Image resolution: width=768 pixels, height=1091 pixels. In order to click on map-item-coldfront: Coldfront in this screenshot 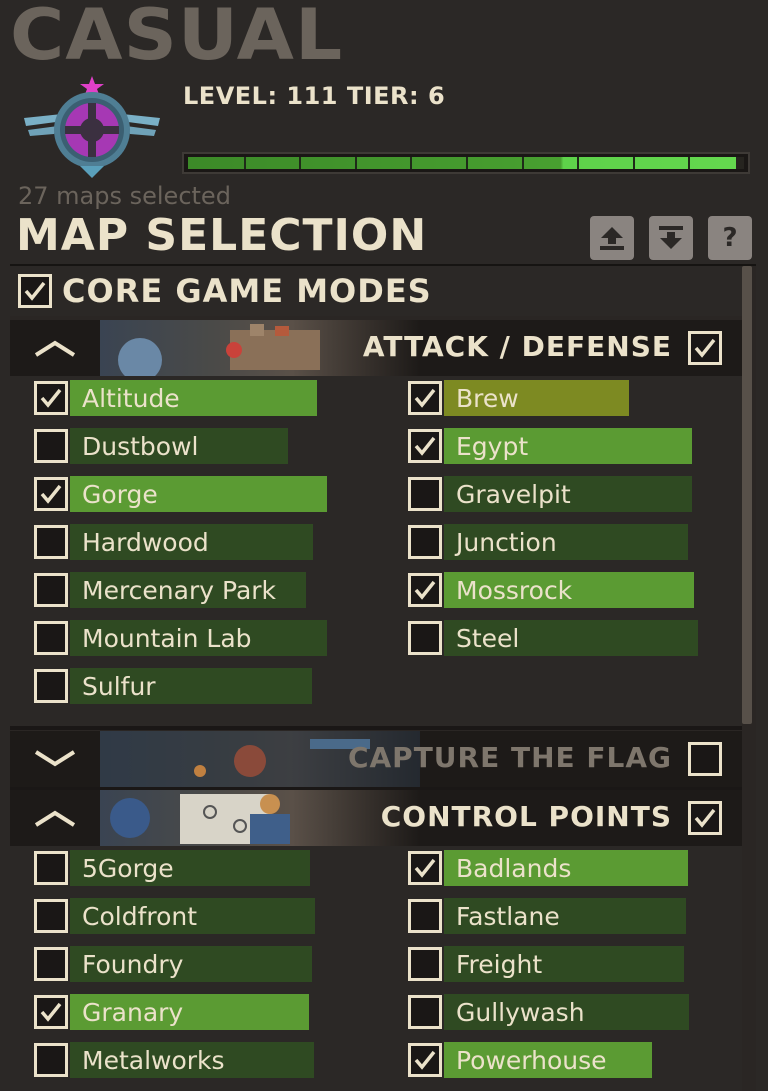, I will do `click(174, 916)`.